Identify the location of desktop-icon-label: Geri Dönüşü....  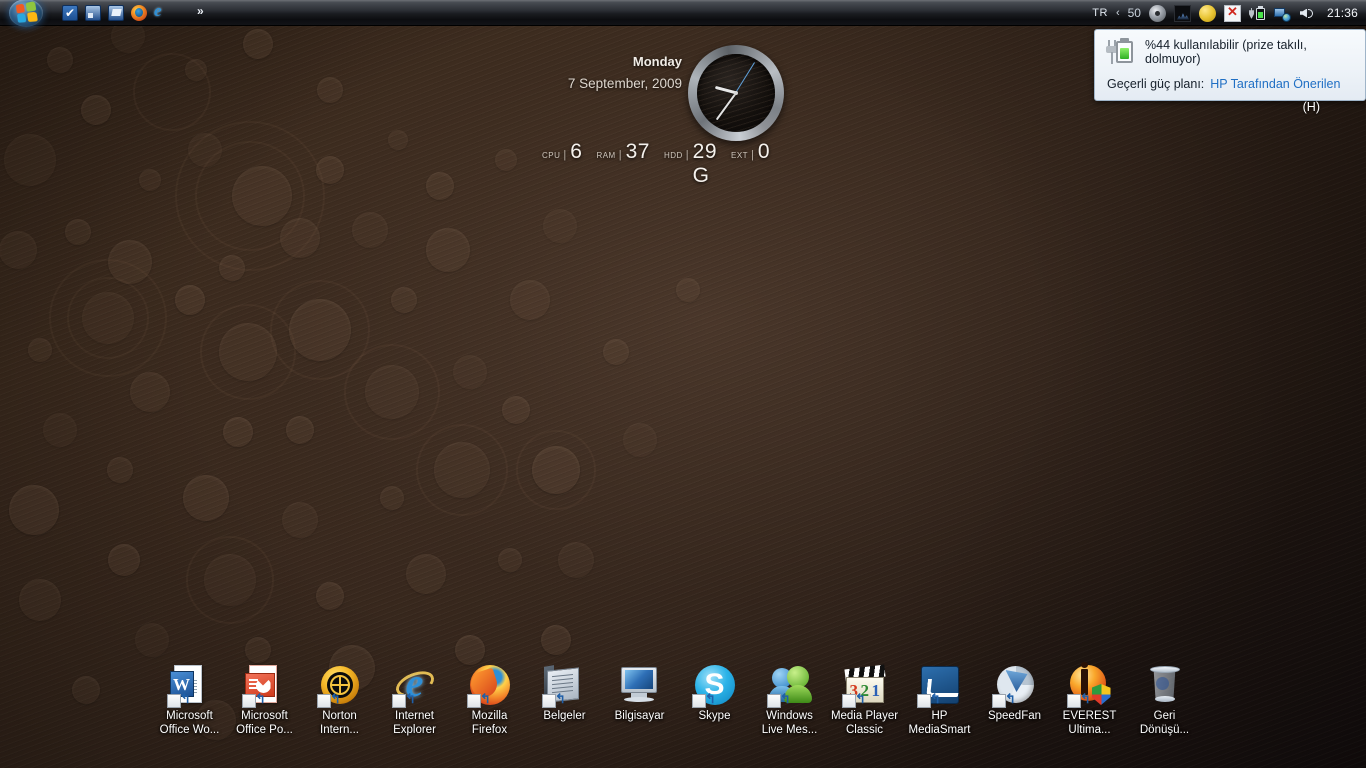
(1164, 723).